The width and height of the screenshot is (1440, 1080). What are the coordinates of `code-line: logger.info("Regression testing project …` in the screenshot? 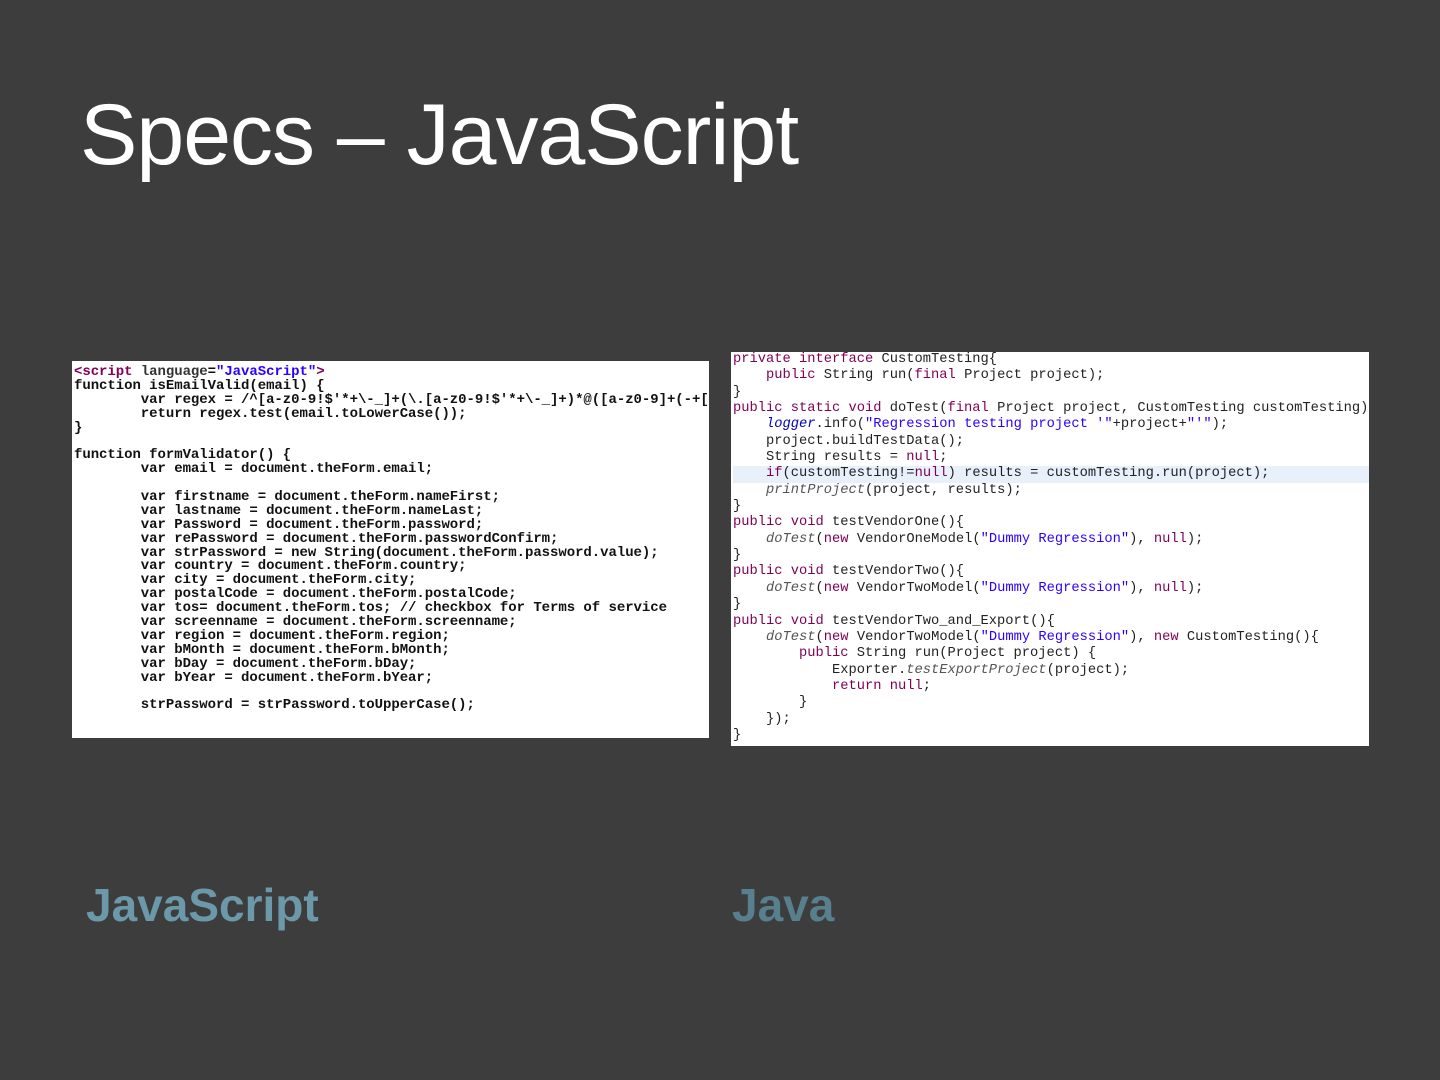 It's located at (1051, 425).